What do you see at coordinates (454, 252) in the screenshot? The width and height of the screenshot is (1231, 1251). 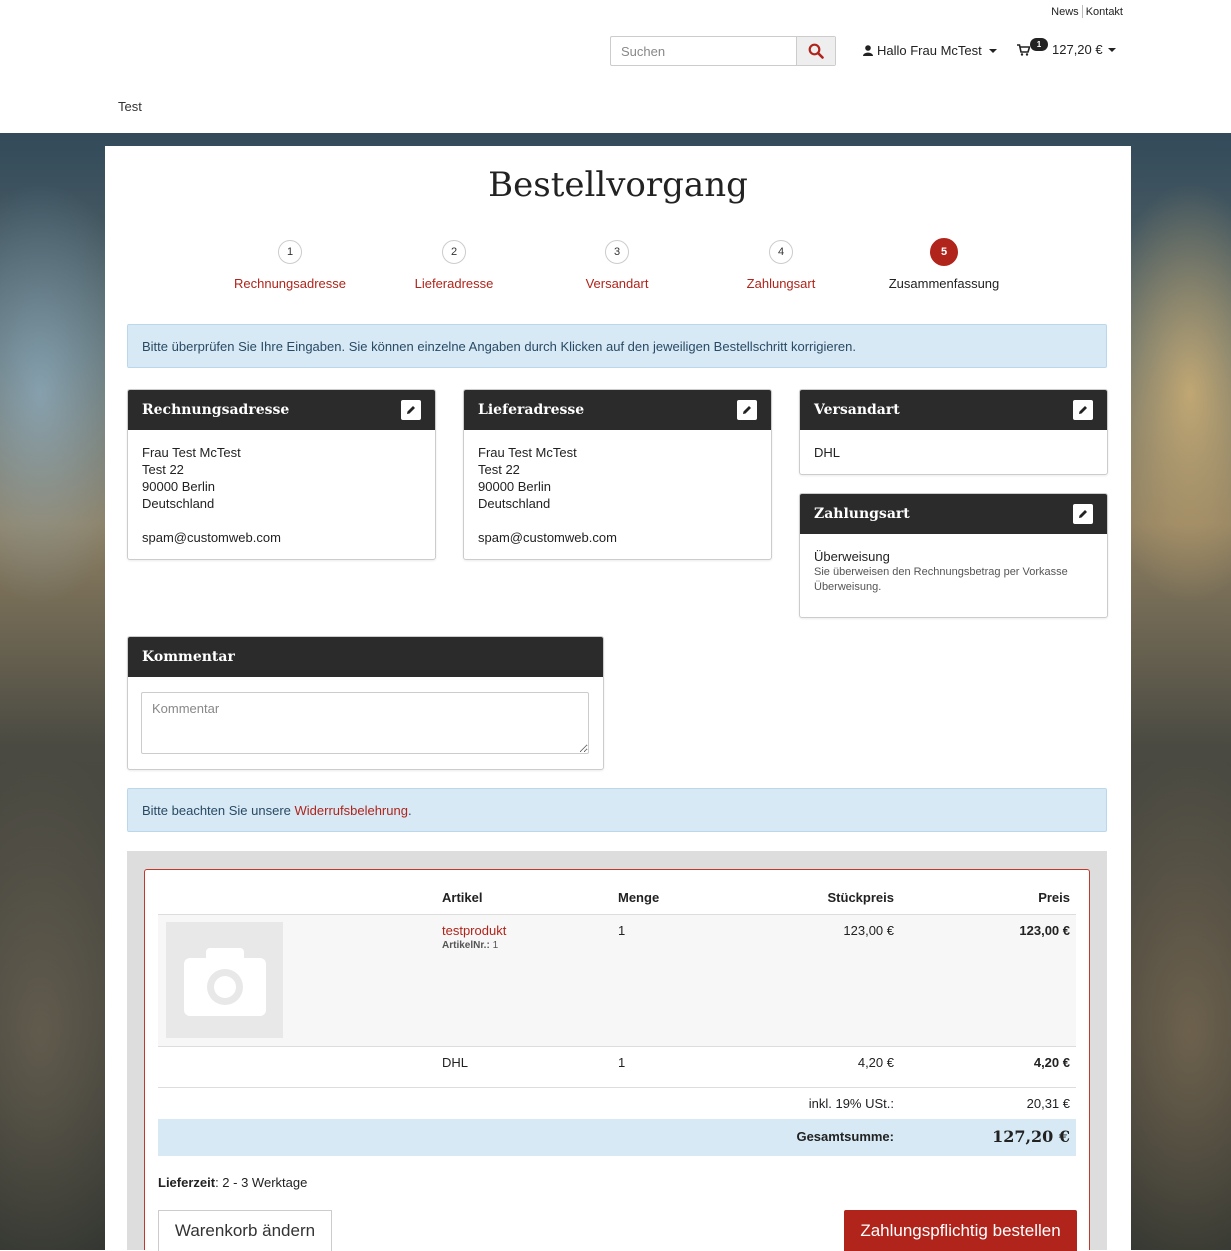 I see `step-number: 2` at bounding box center [454, 252].